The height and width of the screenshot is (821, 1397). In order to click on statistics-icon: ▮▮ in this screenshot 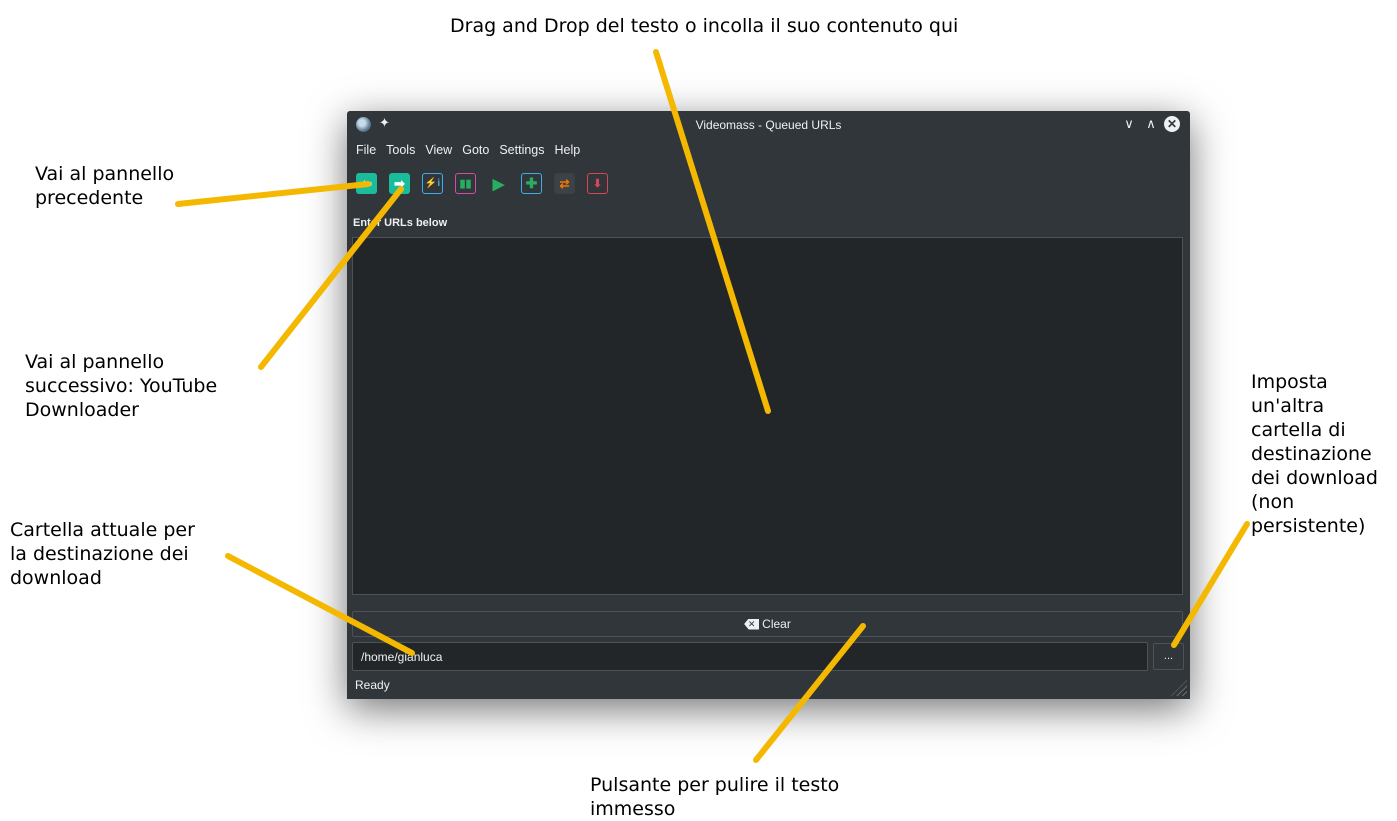, I will do `click(465, 183)`.